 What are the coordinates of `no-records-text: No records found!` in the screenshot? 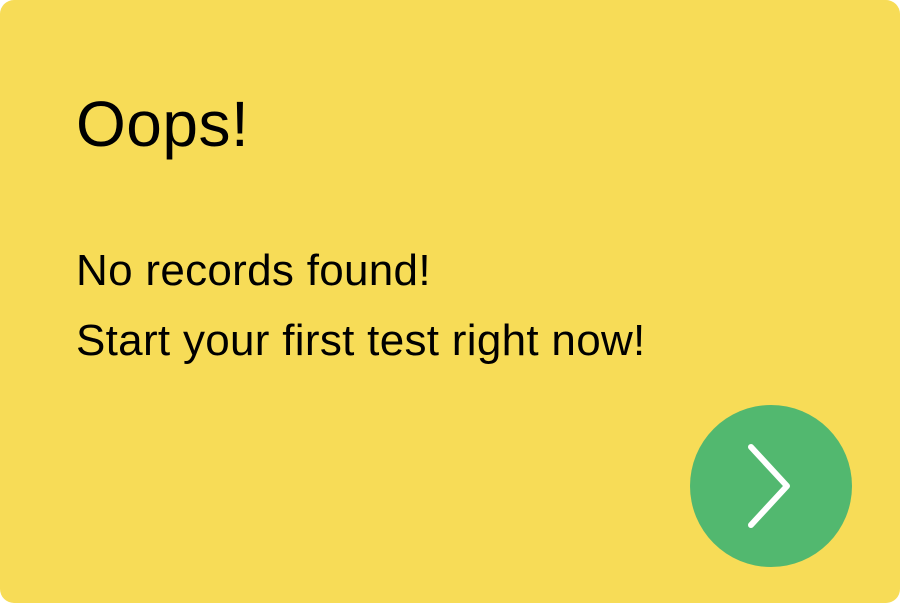 It's located at (253, 270).